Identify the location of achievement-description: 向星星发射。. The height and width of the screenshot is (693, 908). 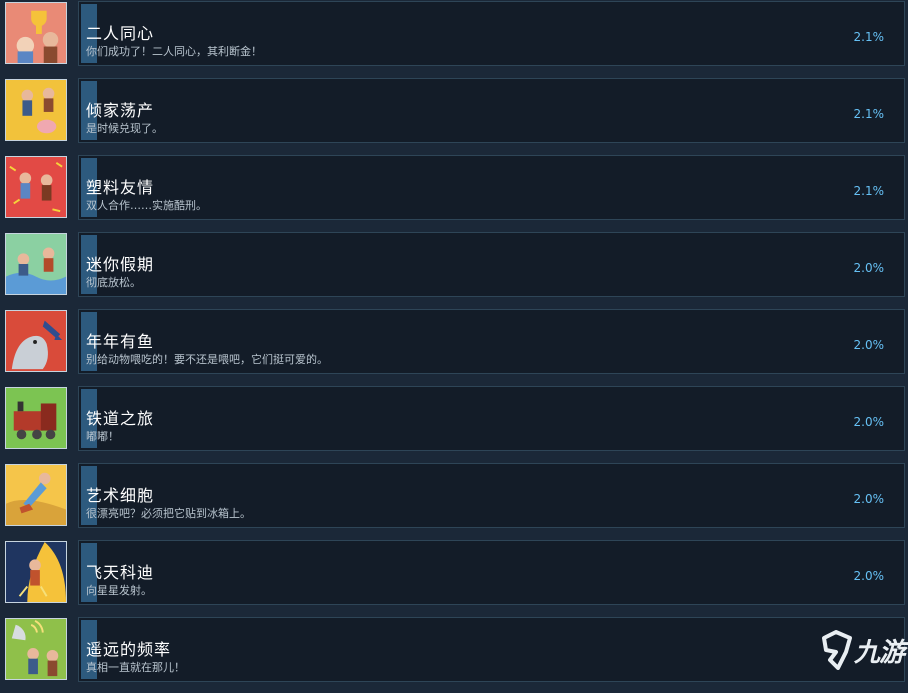
(119, 590).